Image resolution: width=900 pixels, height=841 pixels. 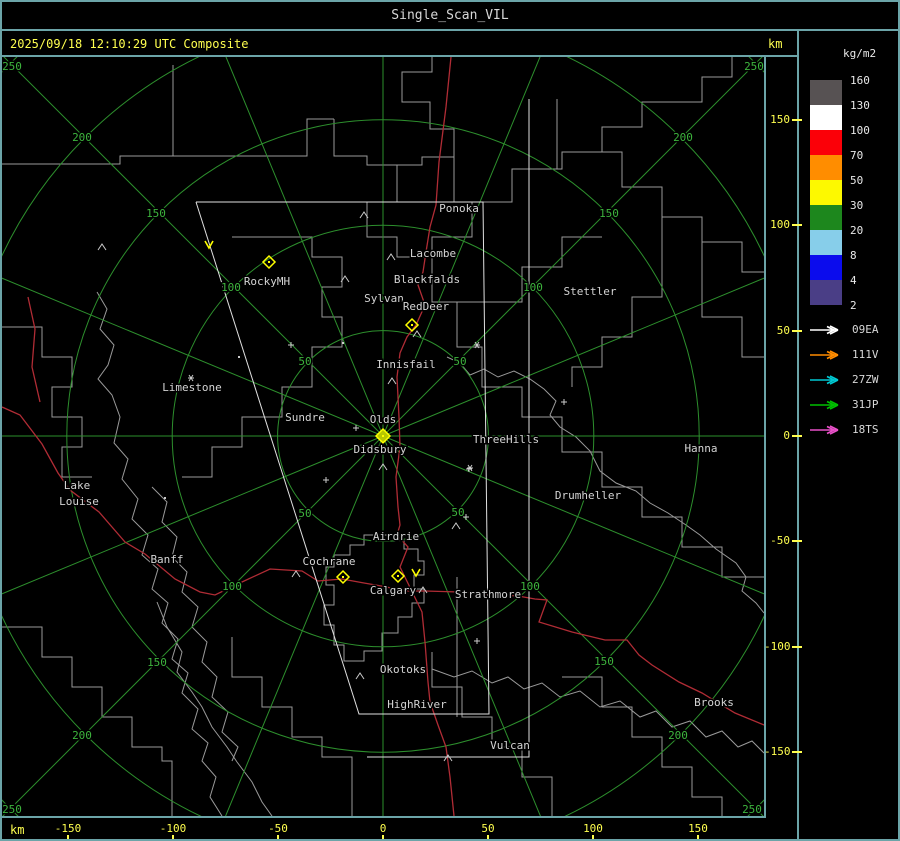 I want to click on city-label: Brooks, so click(x=714, y=702).